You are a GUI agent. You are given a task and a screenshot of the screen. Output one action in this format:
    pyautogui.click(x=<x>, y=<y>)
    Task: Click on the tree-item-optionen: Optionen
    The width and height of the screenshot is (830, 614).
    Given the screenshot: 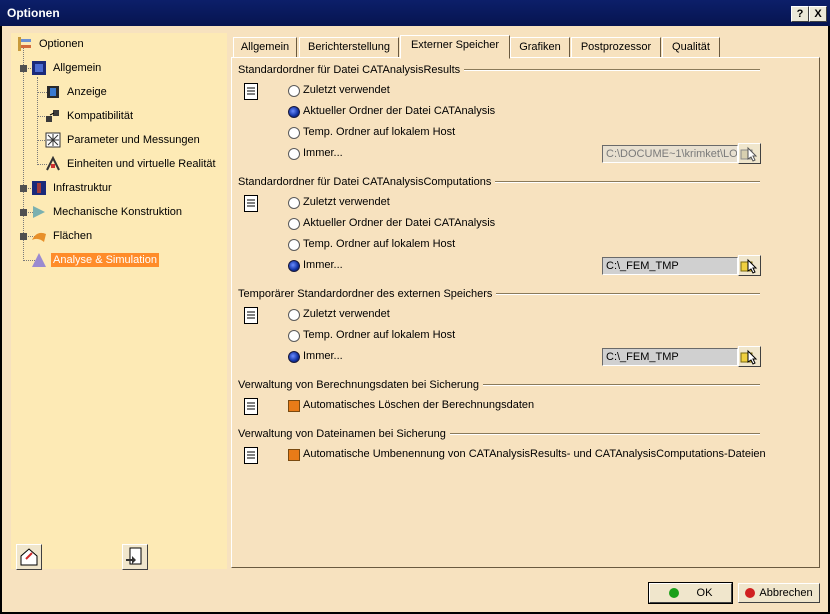 What is the action you would take?
    pyautogui.click(x=51, y=44)
    